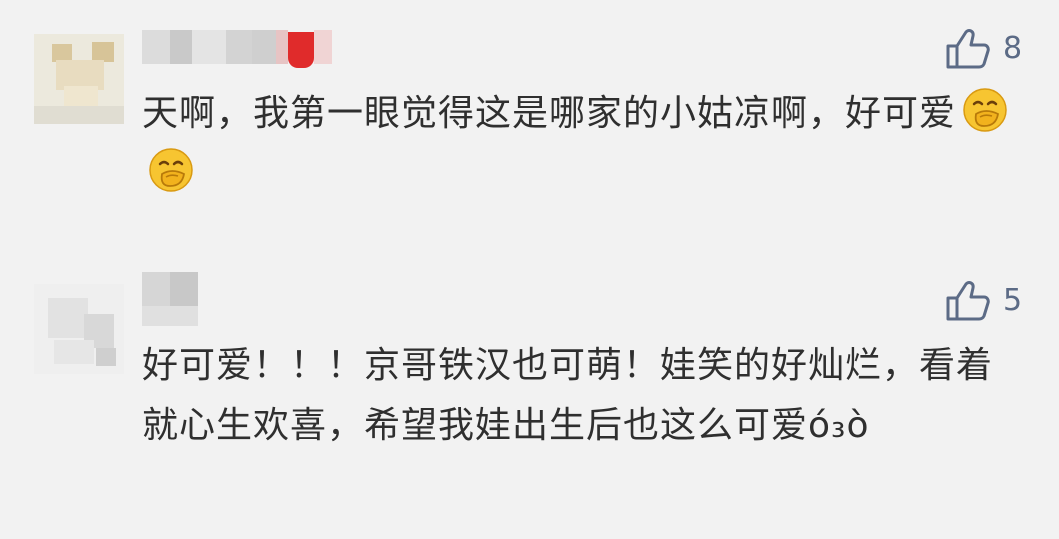 This screenshot has height=539, width=1059. I want to click on like-count: 8, so click(1013, 48).